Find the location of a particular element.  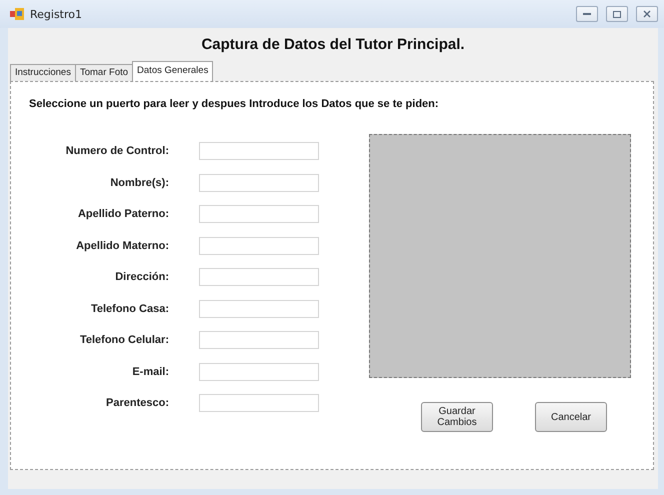

close-icon is located at coordinates (647, 14).